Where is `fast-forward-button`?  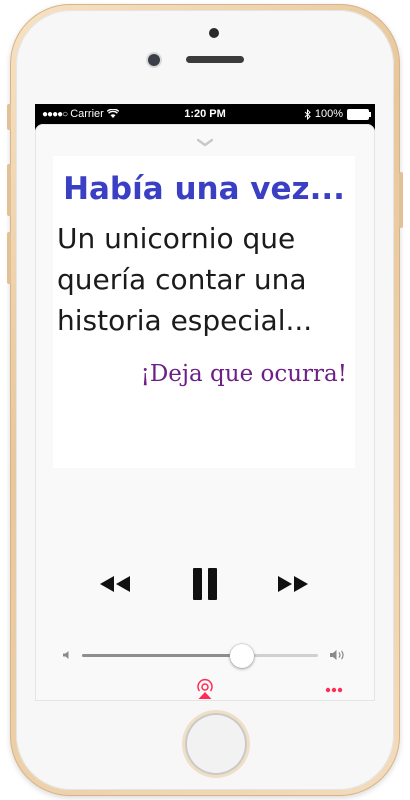
fast-forward-button is located at coordinates (293, 584).